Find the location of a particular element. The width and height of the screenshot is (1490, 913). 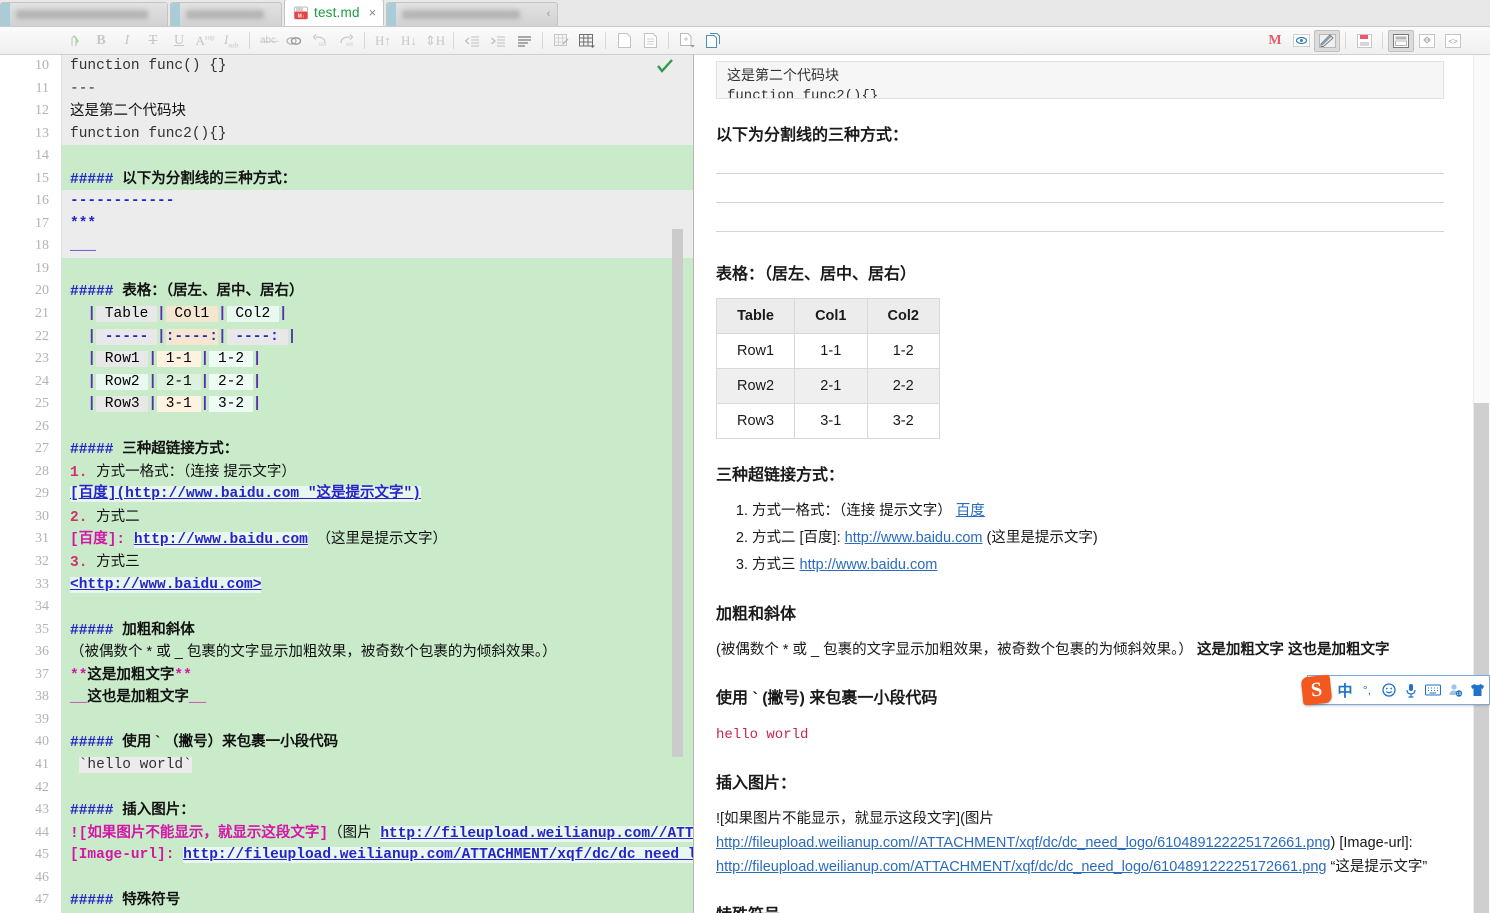

chinese-mode-icon: 中 is located at coordinates (1345, 690).